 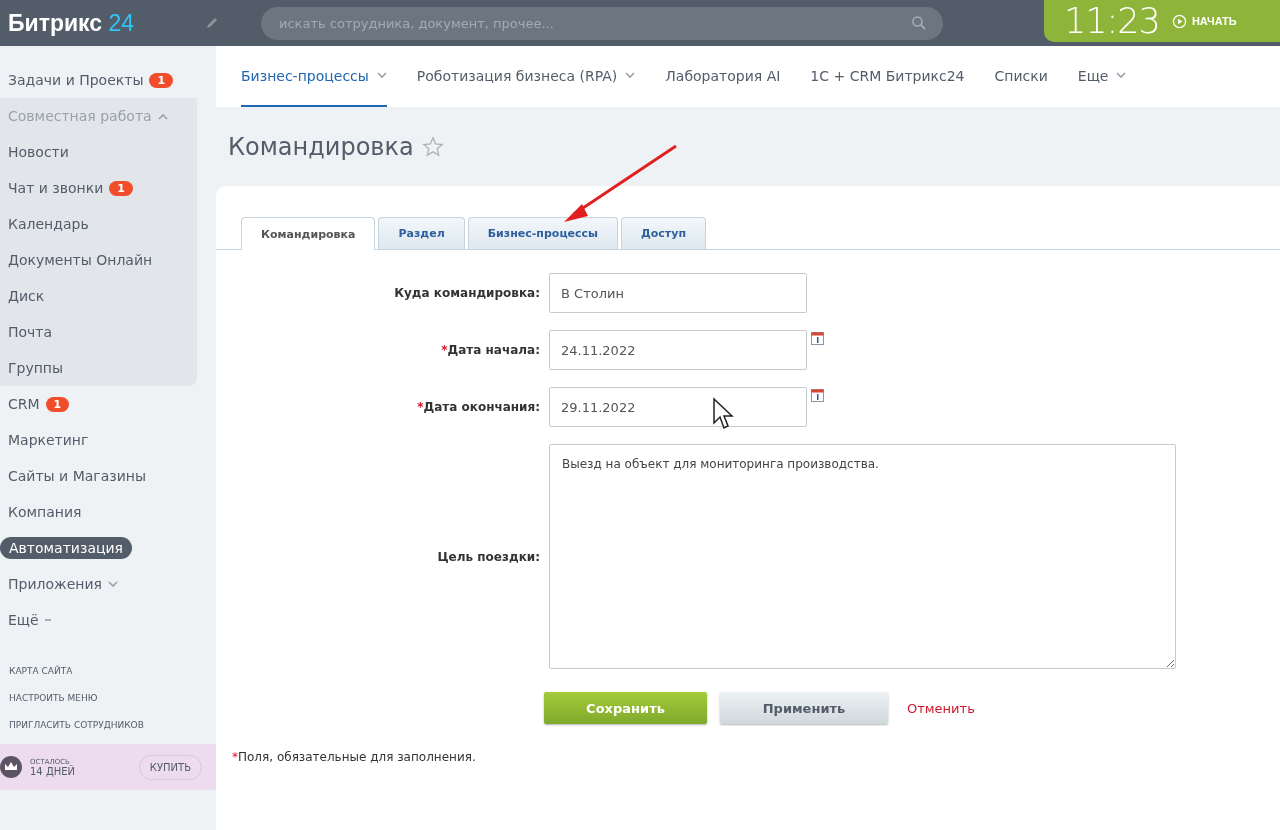 I want to click on date-field: 24.11.2022, so click(x=678, y=350).